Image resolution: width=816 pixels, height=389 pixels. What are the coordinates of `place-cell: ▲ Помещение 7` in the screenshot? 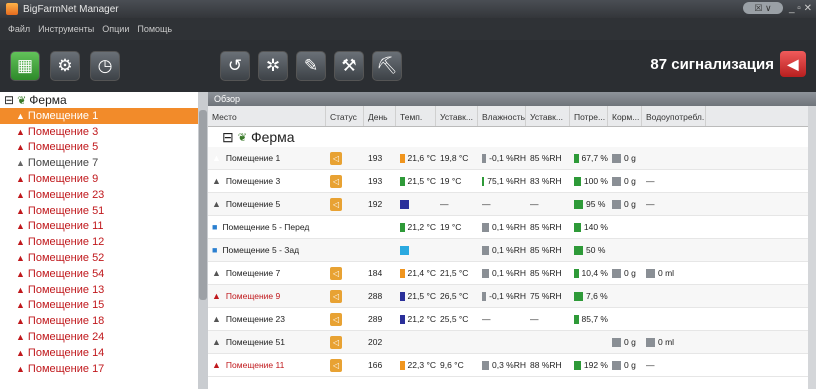 It's located at (267, 273).